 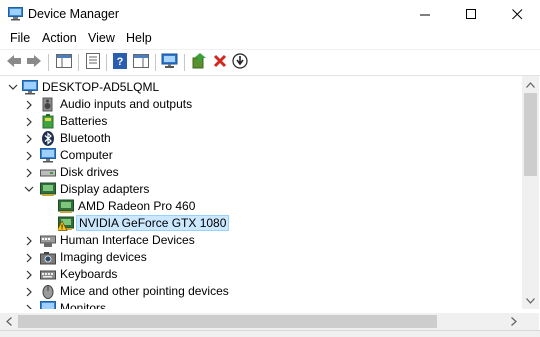 I want to click on forward-arrow-icon, so click(x=34, y=62).